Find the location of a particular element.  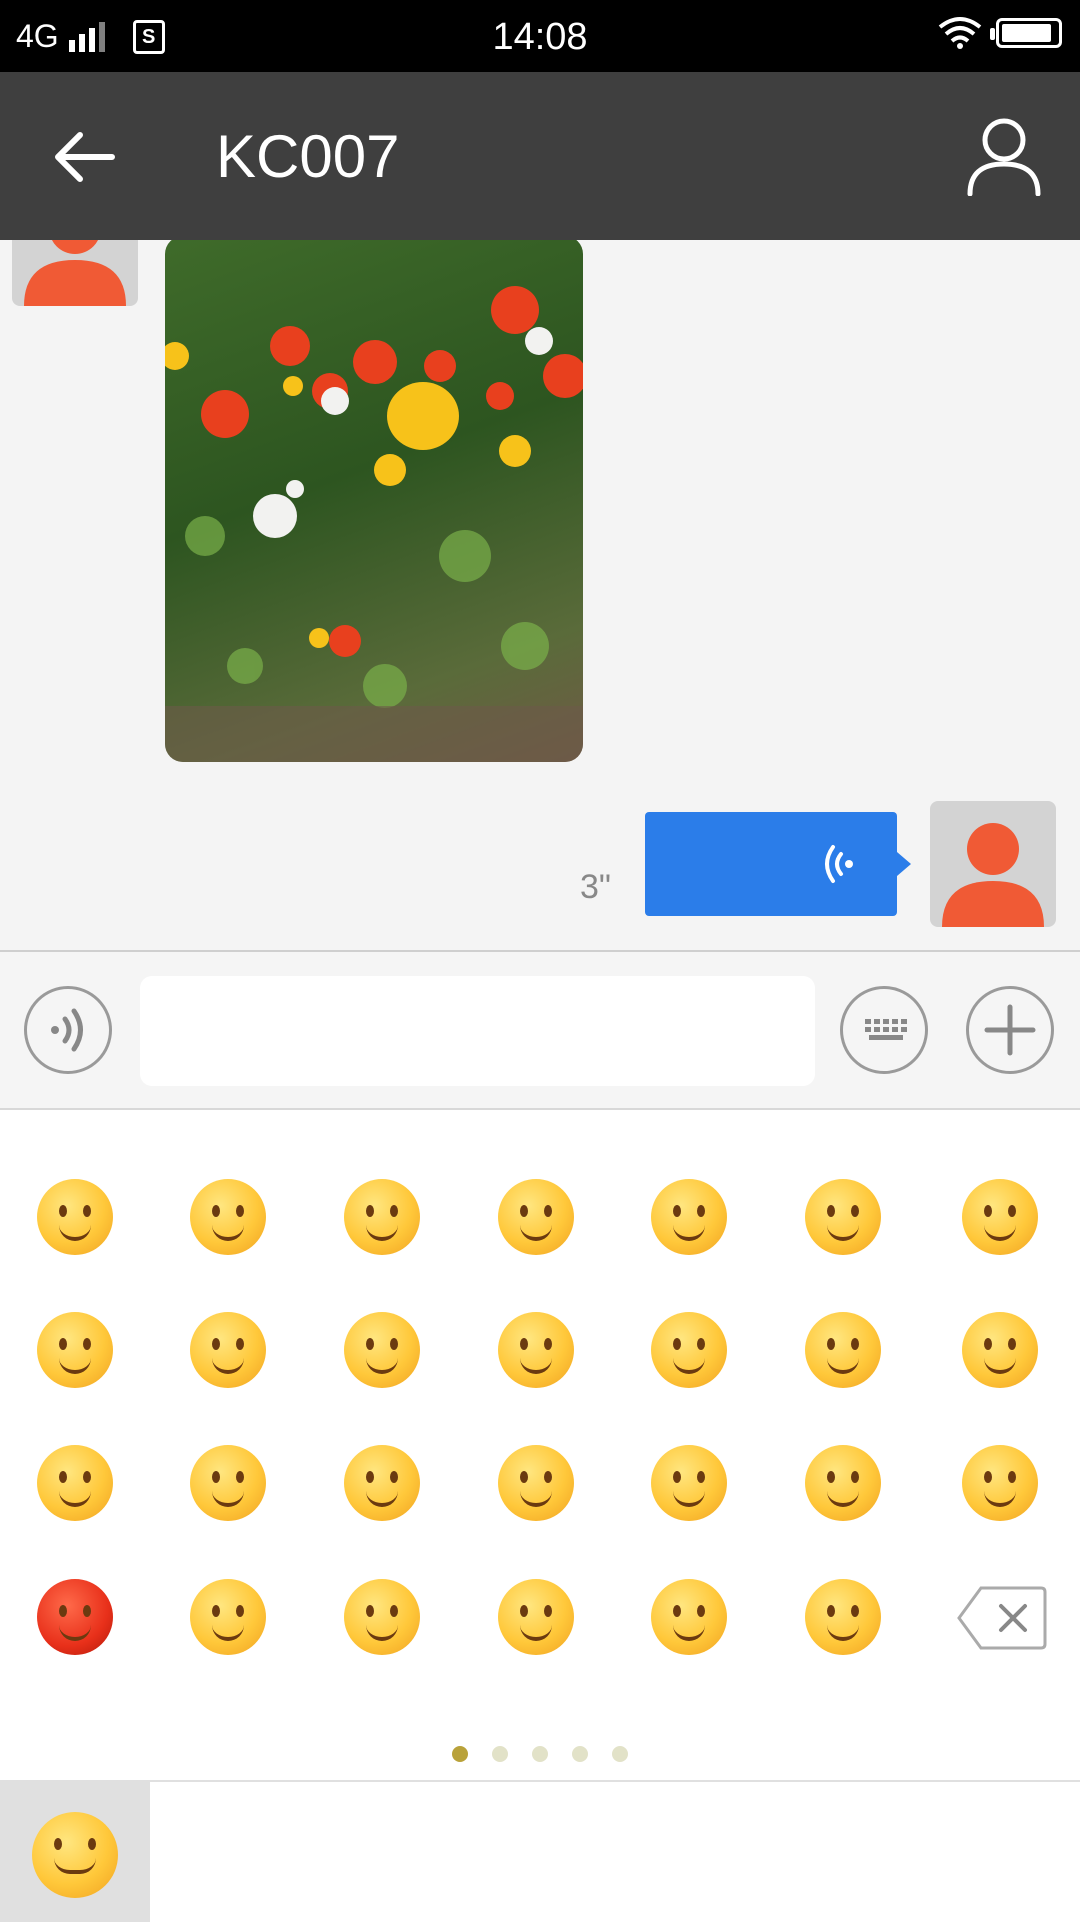

chat-title: KC007 is located at coordinates (308, 156).